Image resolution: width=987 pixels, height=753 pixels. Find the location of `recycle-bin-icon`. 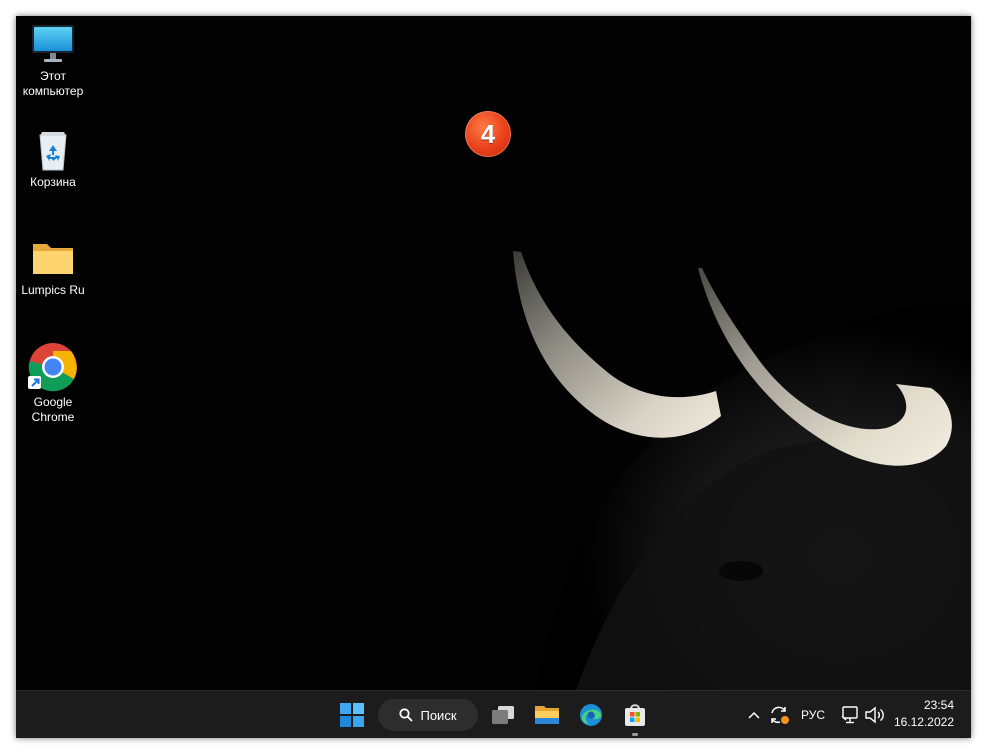

recycle-bin-icon is located at coordinates (53, 151).